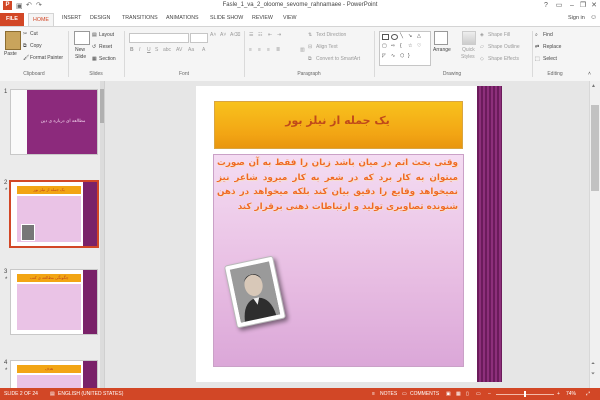  What do you see at coordinates (82, 38) in the screenshot?
I see `new-slide-icon` at bounding box center [82, 38].